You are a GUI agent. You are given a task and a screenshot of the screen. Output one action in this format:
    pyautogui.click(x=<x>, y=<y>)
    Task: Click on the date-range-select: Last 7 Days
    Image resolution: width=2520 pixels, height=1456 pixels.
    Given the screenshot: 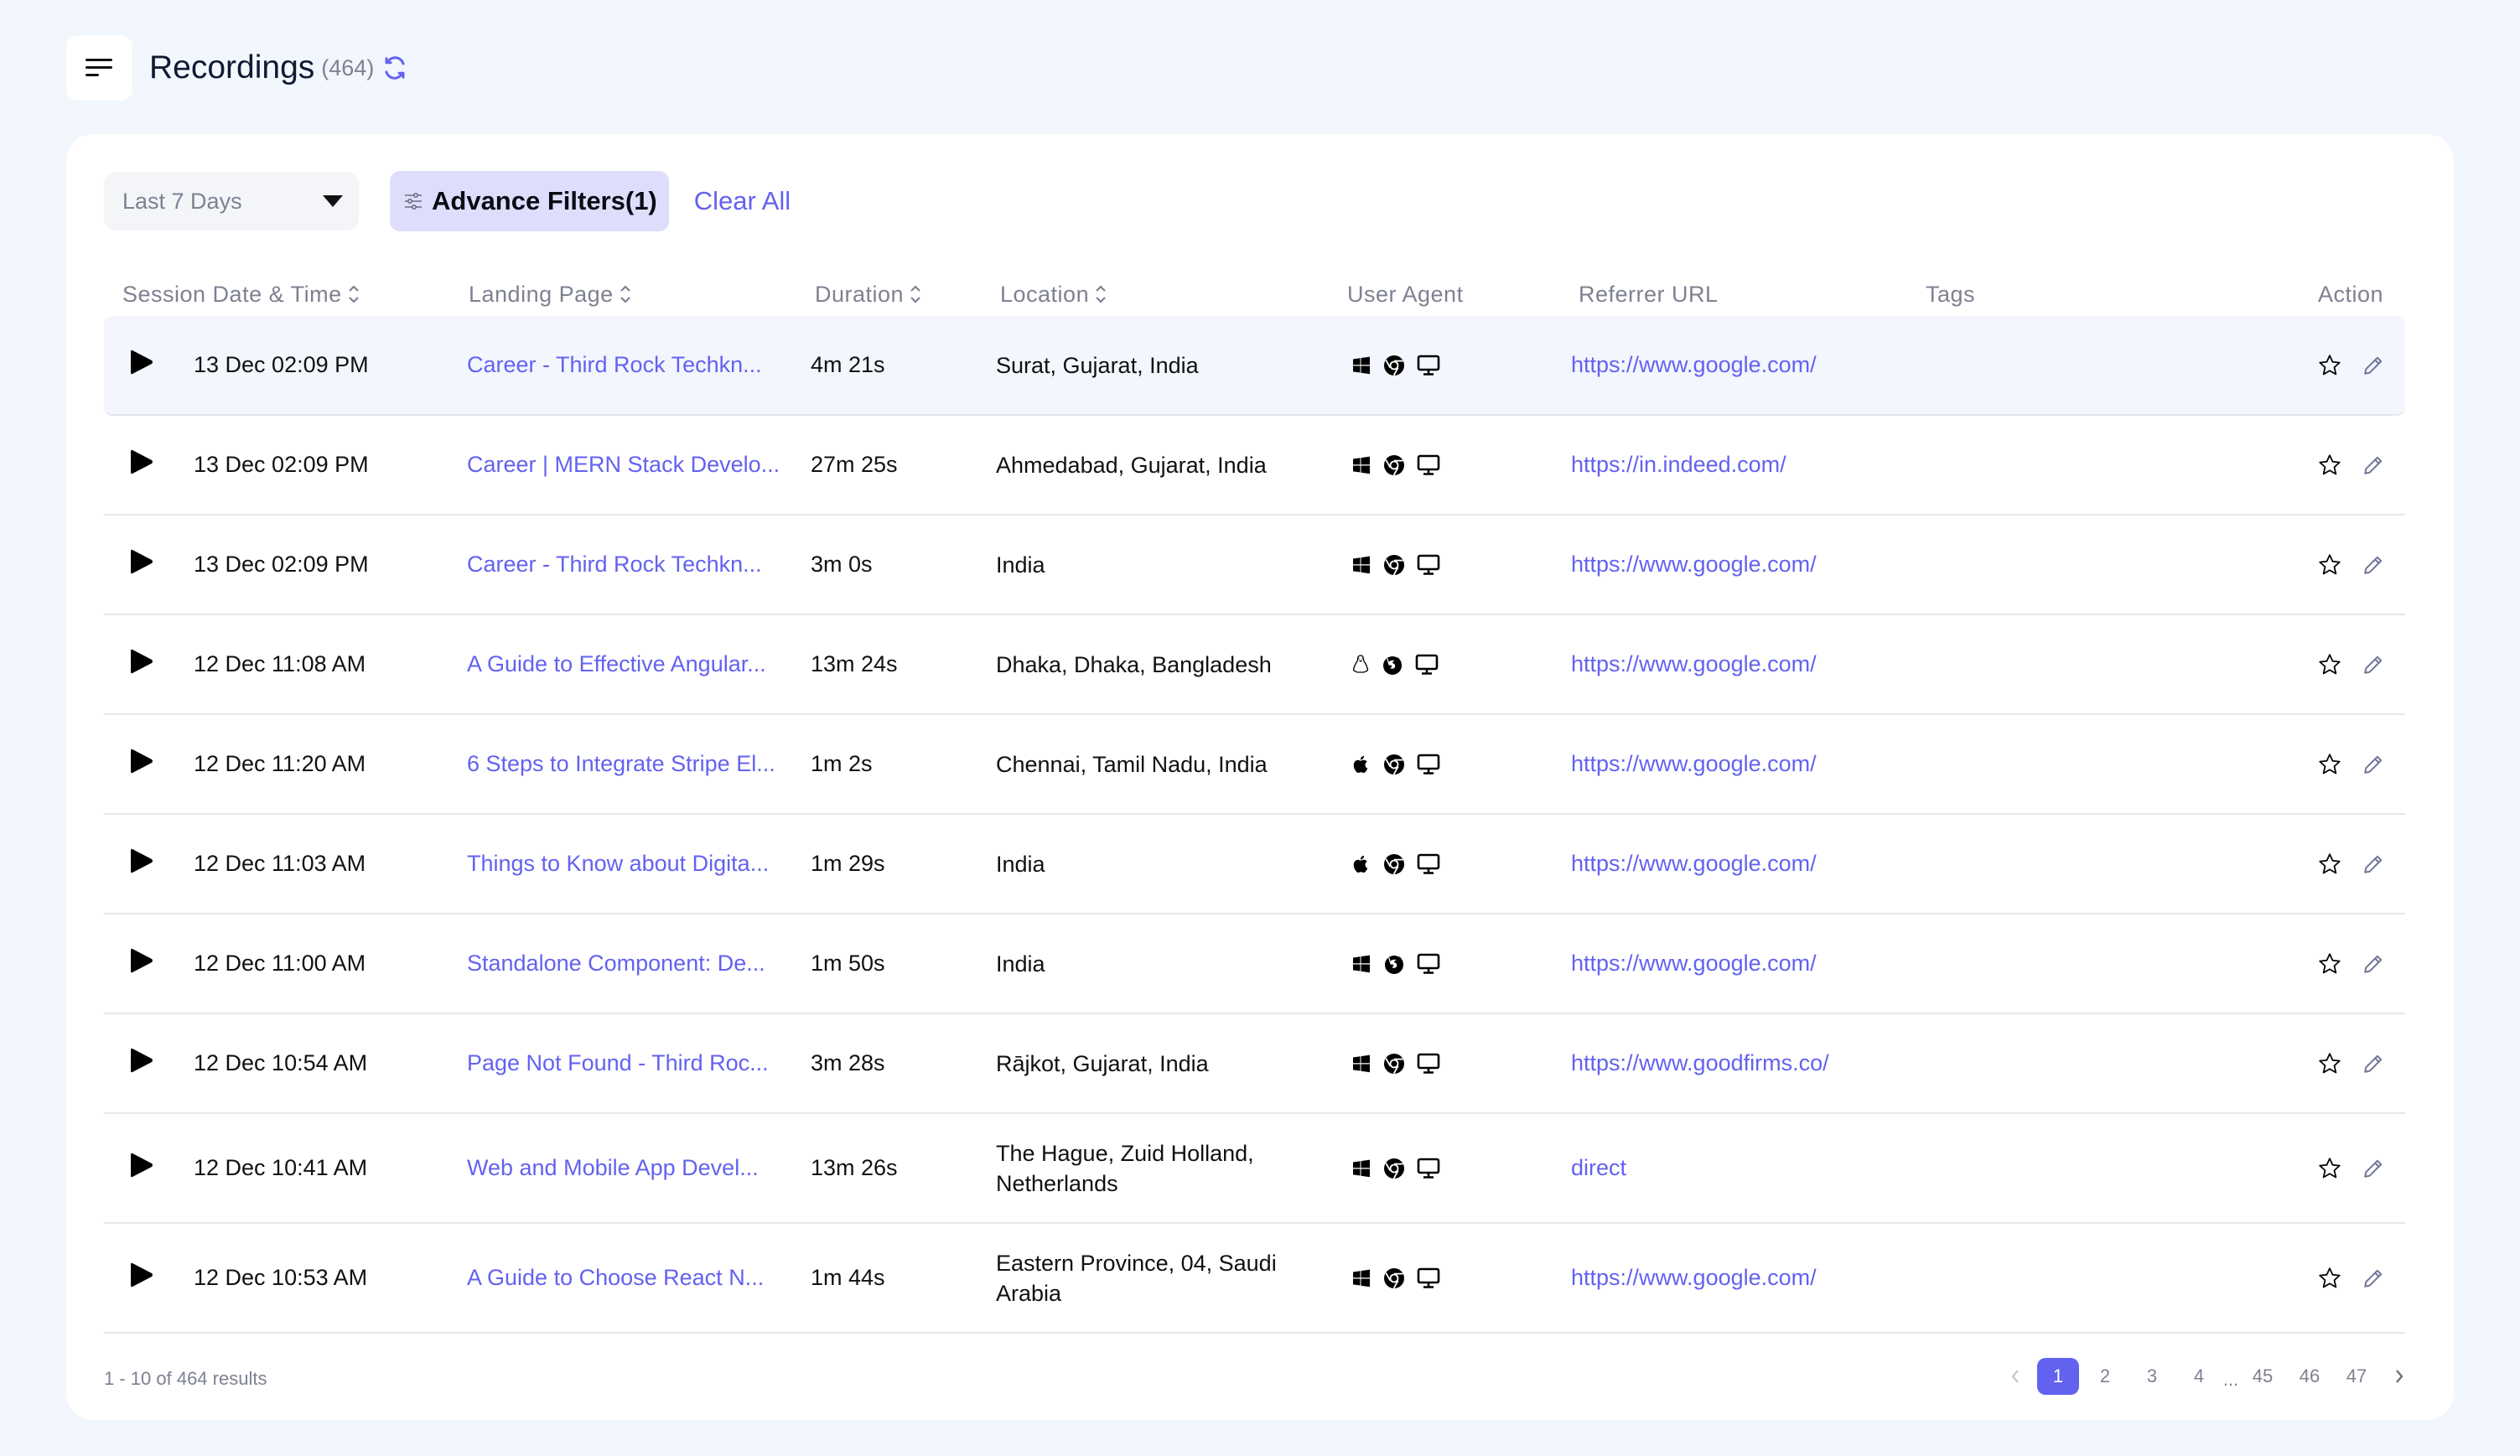 What is the action you would take?
    pyautogui.click(x=231, y=201)
    